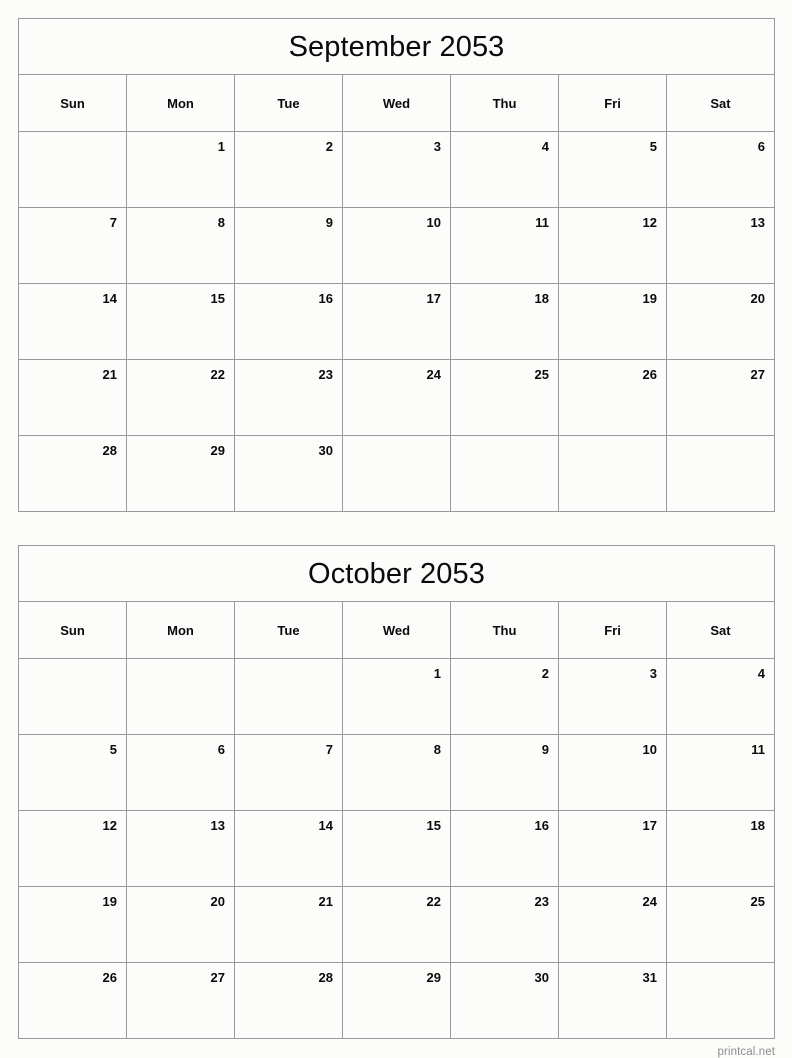 This screenshot has height=1058, width=792. Describe the element at coordinates (396, 47) in the screenshot. I see `month-title-september: September 2053` at that location.